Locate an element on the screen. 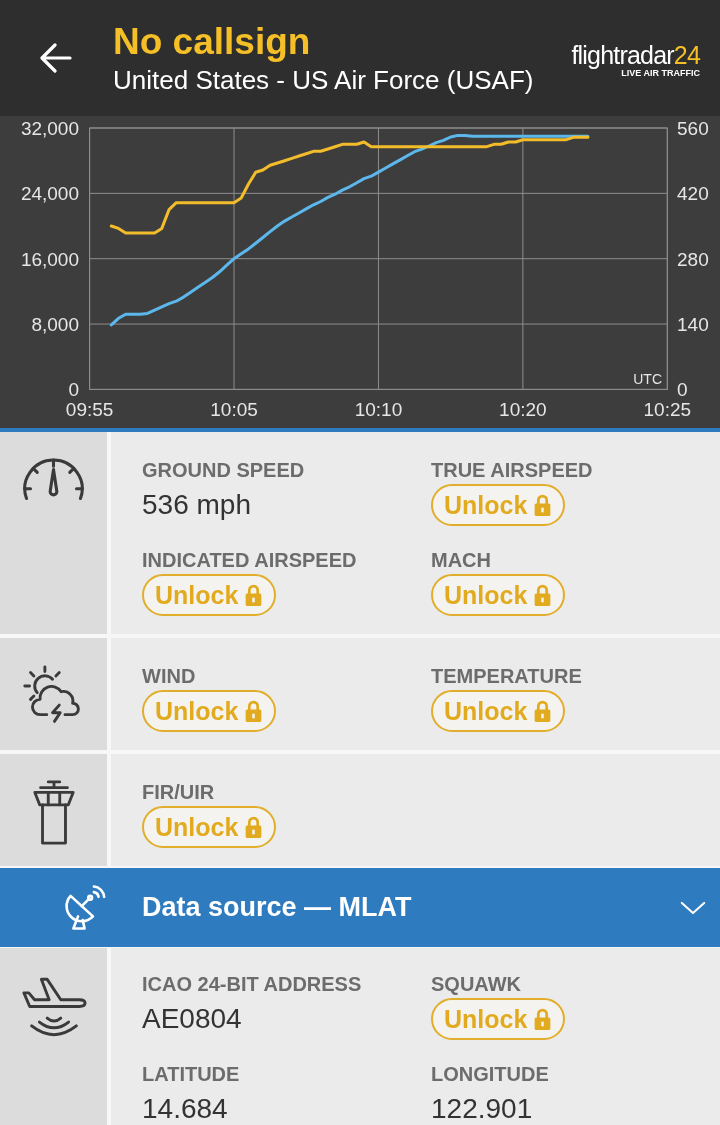  logo-tagline: LIVE AIR TRAFFIC is located at coordinates (660, 73).